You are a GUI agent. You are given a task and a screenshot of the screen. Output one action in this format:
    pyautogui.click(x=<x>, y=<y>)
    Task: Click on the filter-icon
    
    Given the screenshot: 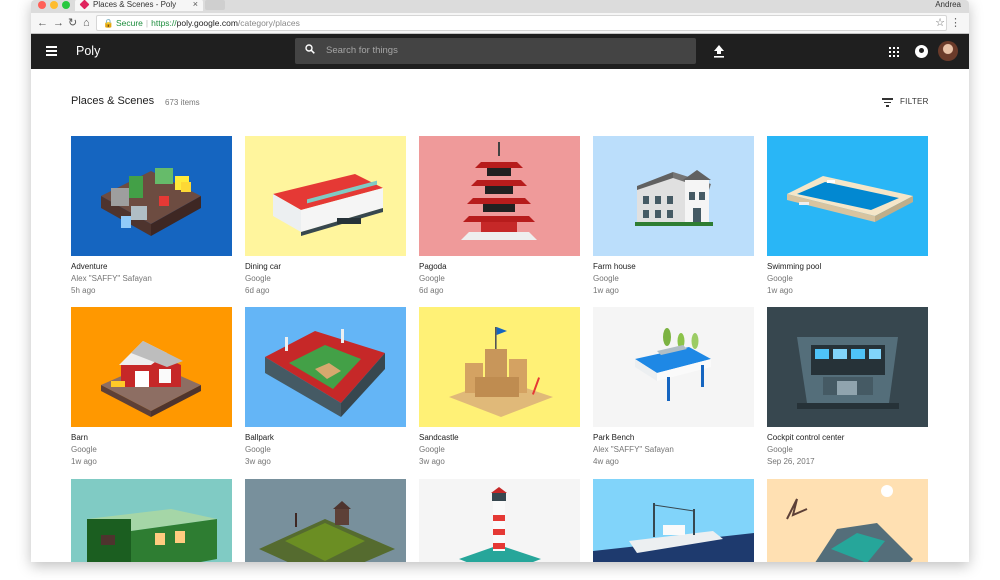 What is the action you would take?
    pyautogui.click(x=887, y=102)
    